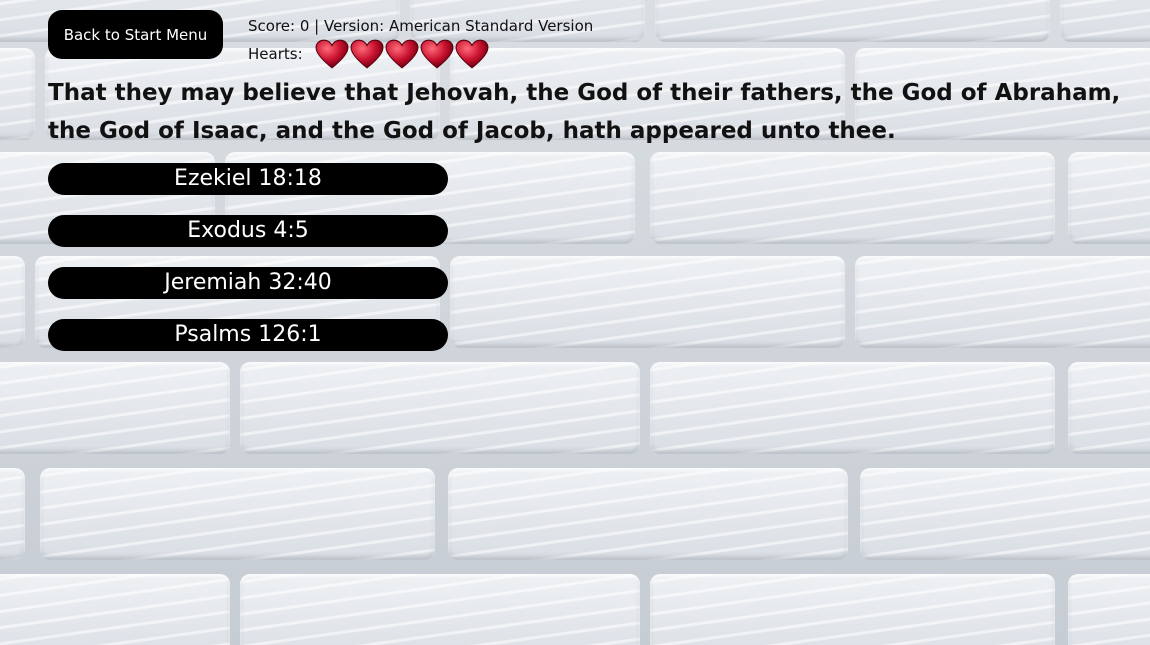 This screenshot has height=645, width=1150. Describe the element at coordinates (248, 283) in the screenshot. I see `choice-button-3: Jeremiah 32:40` at that location.